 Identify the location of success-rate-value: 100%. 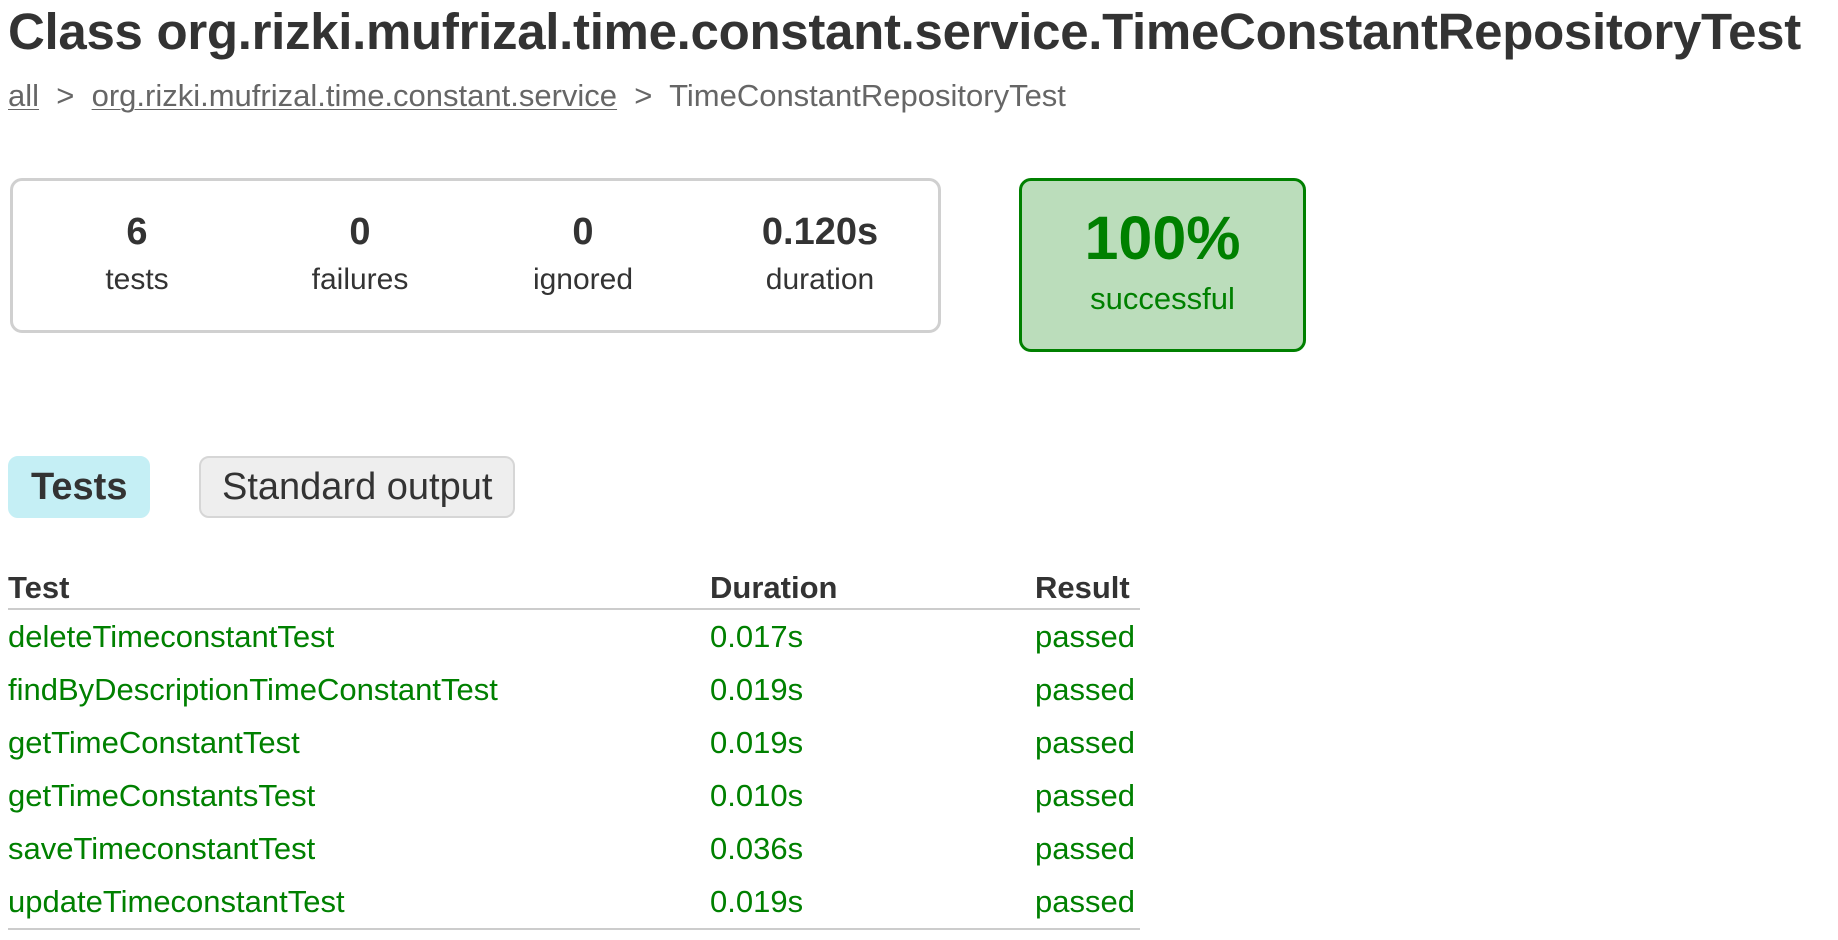
(1162, 238).